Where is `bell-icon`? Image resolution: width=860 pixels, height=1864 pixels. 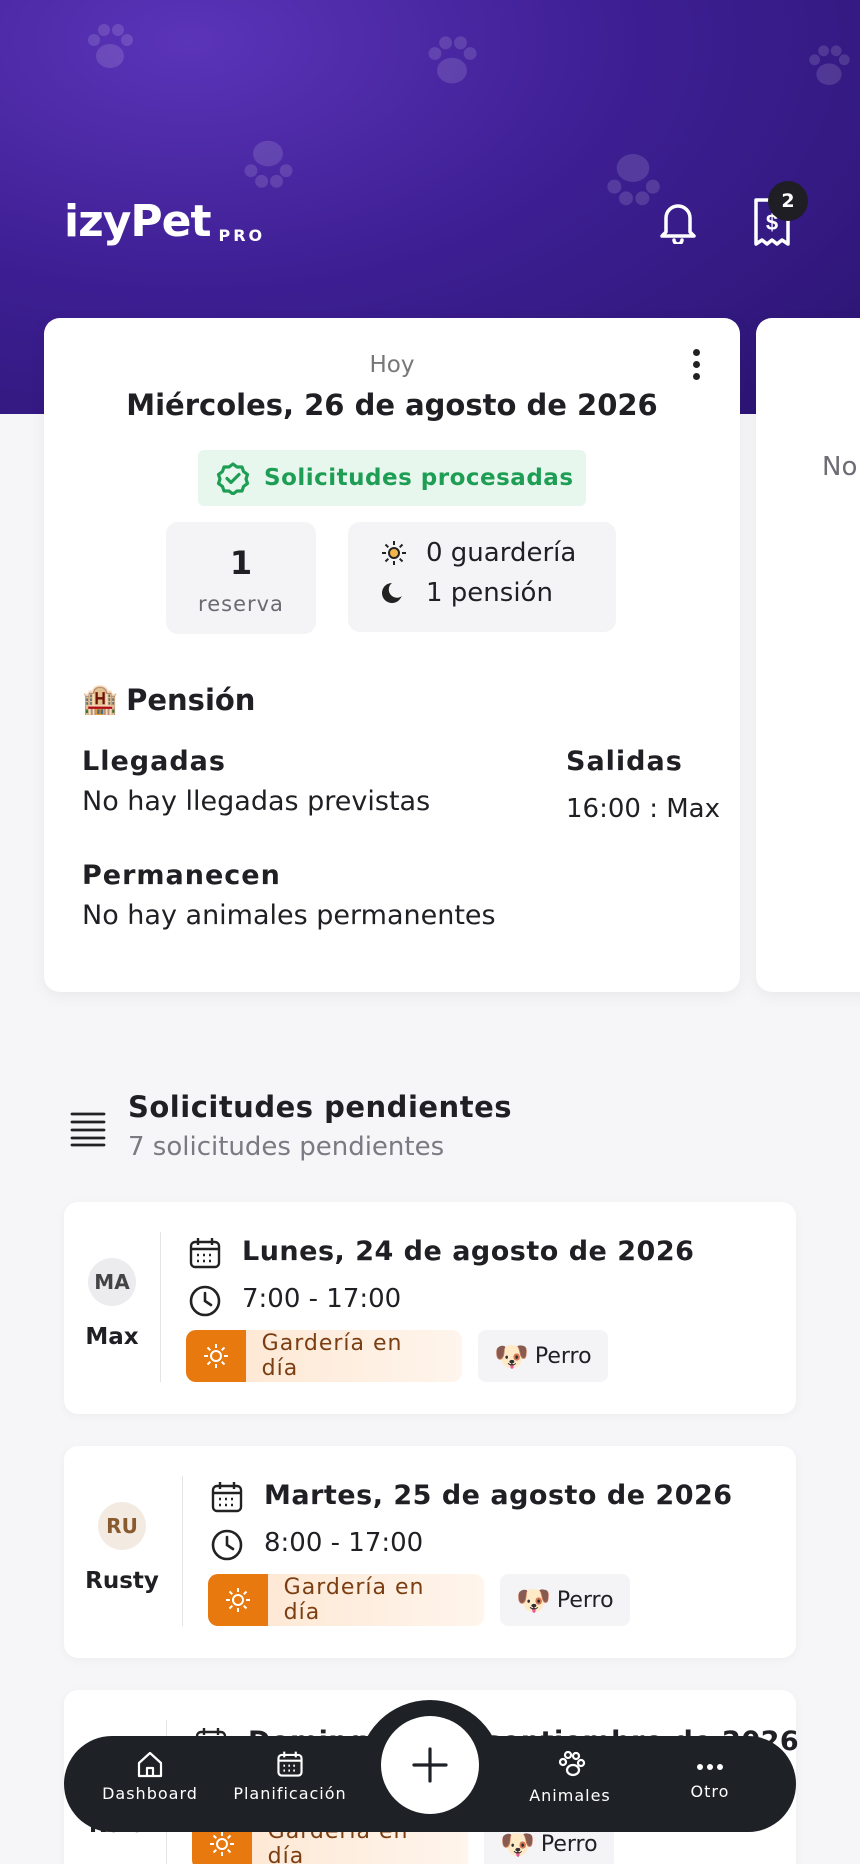 bell-icon is located at coordinates (678, 224).